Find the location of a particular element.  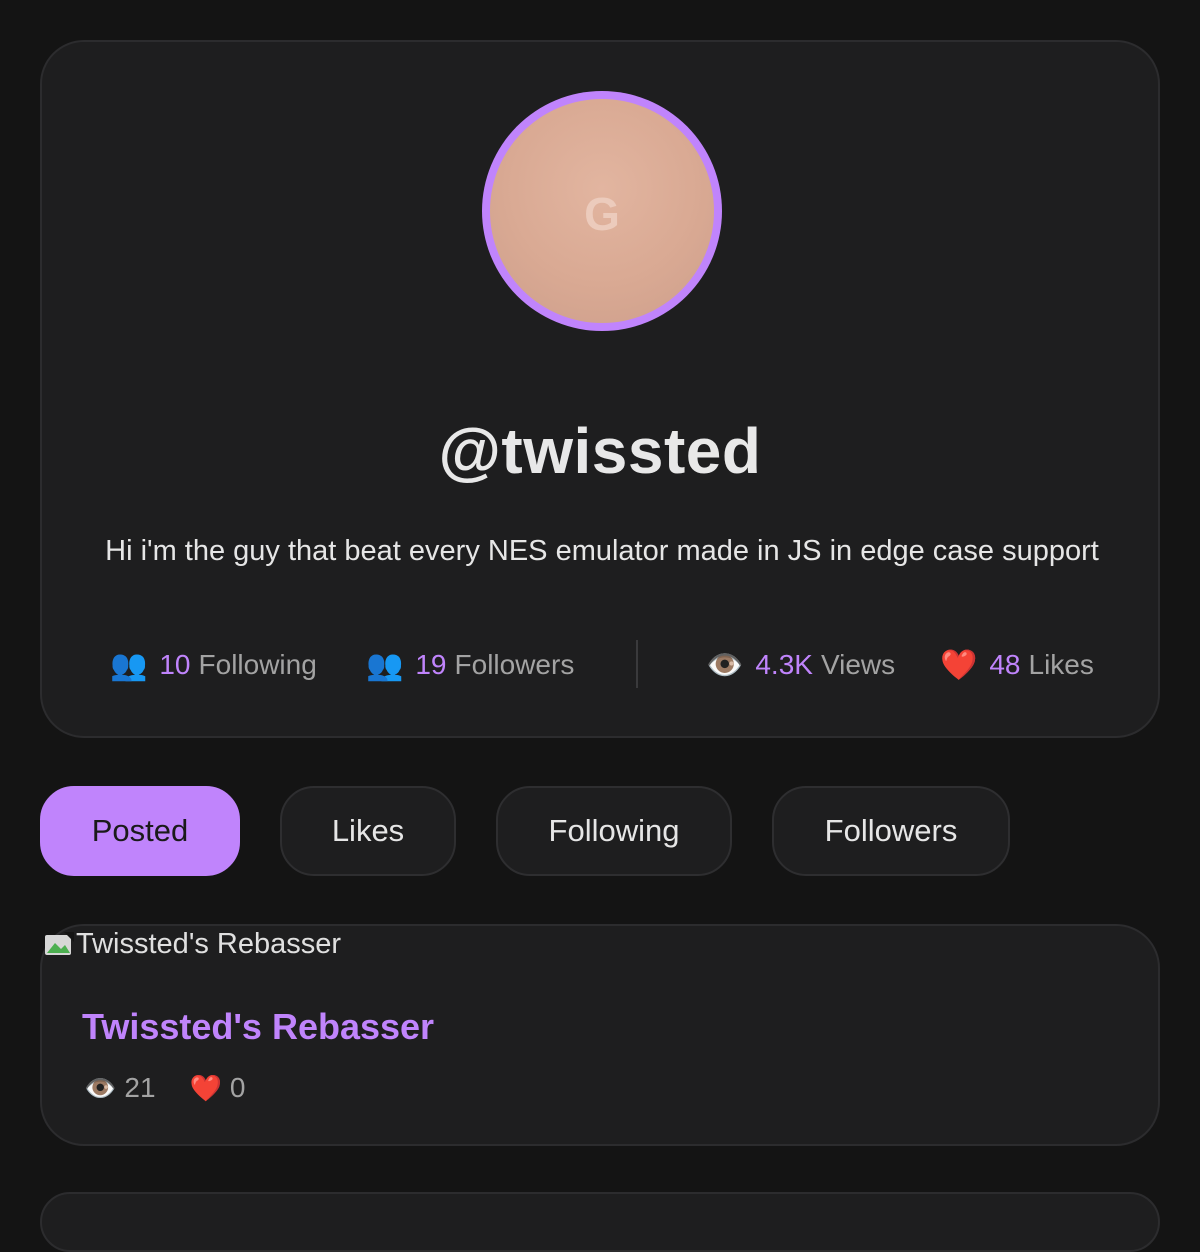

stat-followers-label: Followers is located at coordinates (514, 664).